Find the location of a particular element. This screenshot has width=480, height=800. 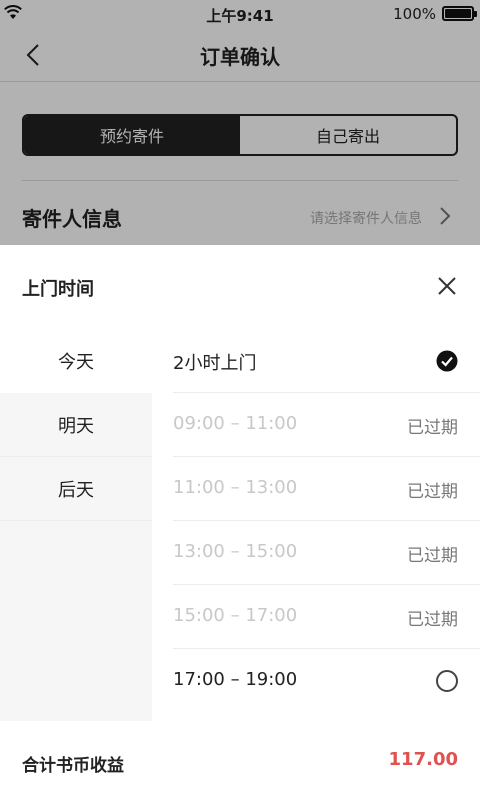

close-icon is located at coordinates (447, 286).